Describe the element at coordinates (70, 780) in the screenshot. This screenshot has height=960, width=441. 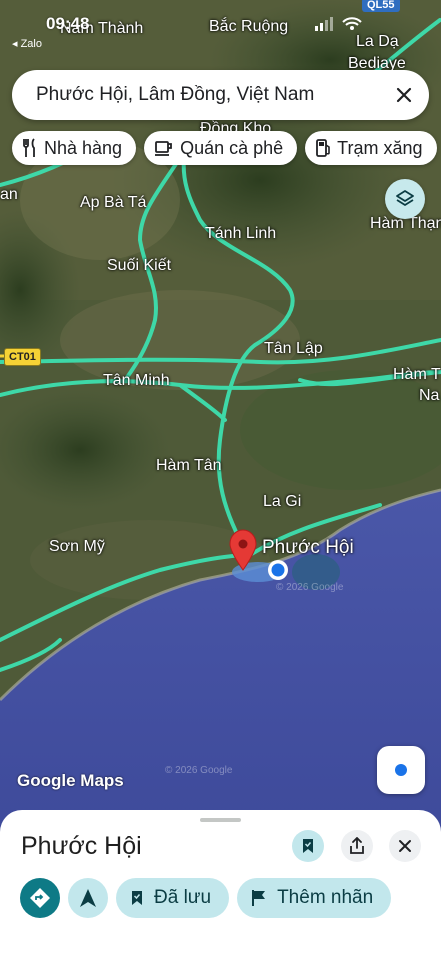
I see `google-maps-logo: Google Maps` at that location.